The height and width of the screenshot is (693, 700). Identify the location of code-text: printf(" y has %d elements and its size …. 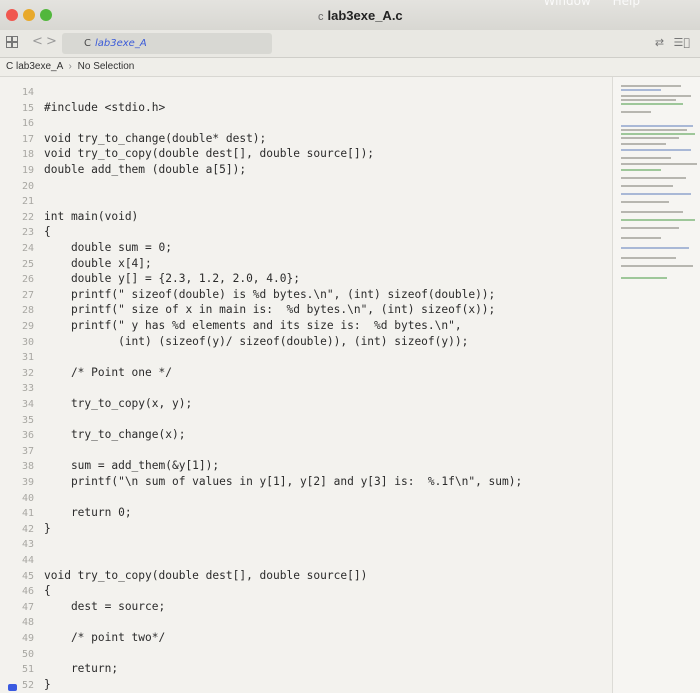
(253, 325).